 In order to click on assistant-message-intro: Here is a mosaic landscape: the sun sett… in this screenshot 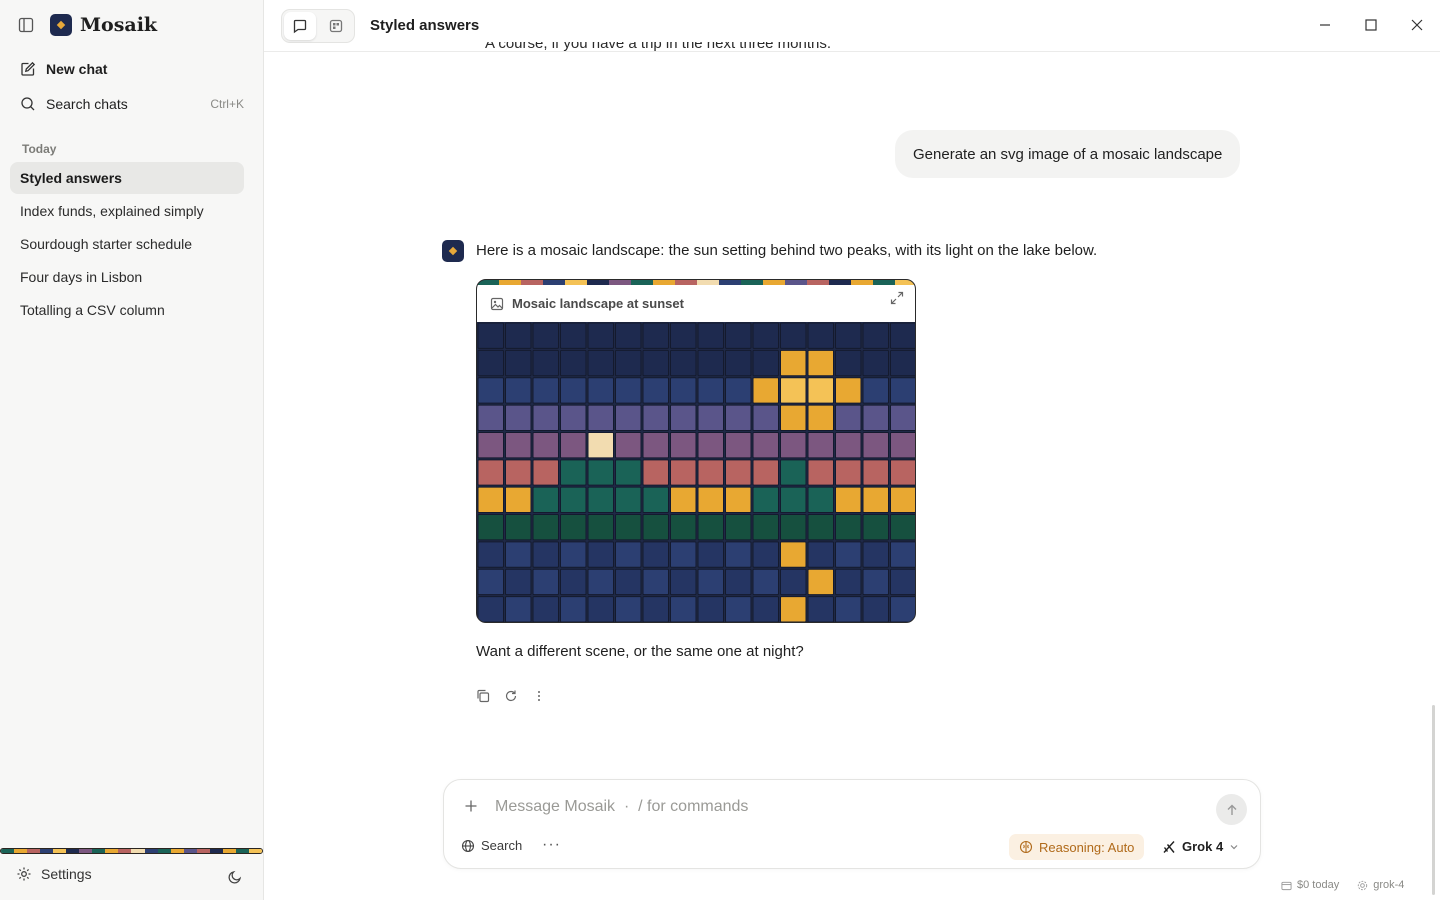, I will do `click(787, 250)`.